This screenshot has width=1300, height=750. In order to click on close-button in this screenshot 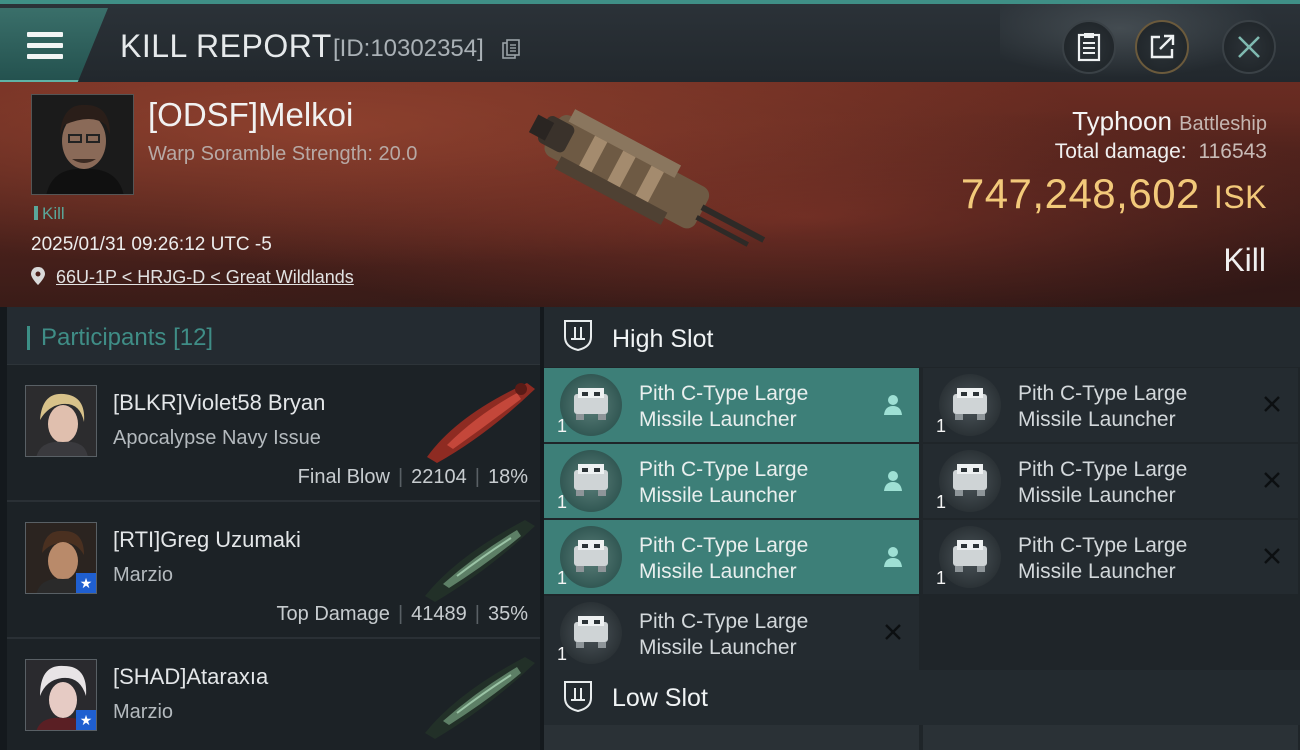, I will do `click(1249, 47)`.